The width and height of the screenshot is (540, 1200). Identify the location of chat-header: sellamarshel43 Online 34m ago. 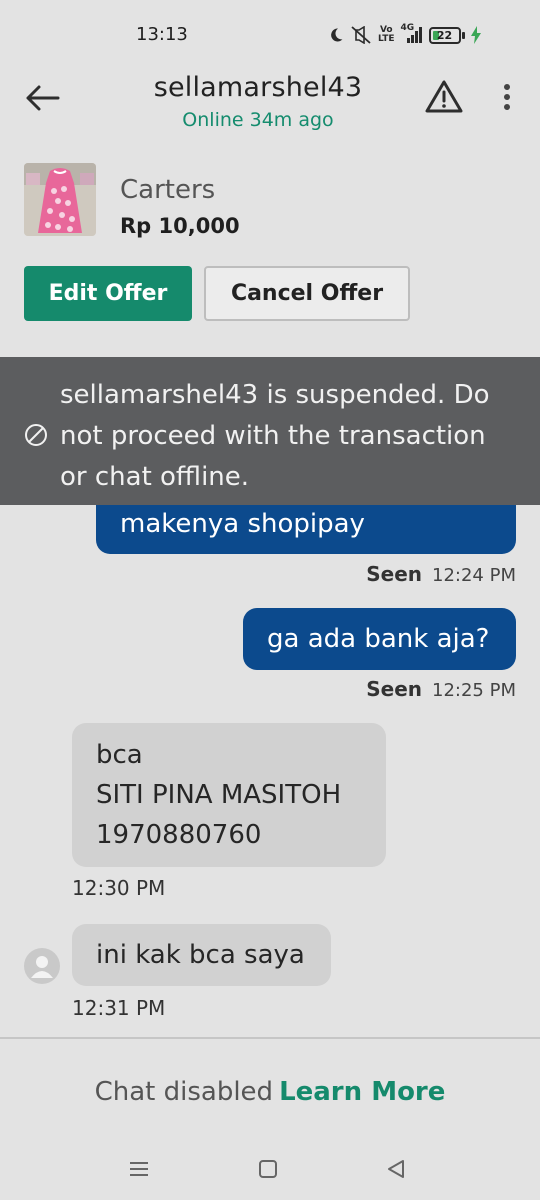
(270, 108).